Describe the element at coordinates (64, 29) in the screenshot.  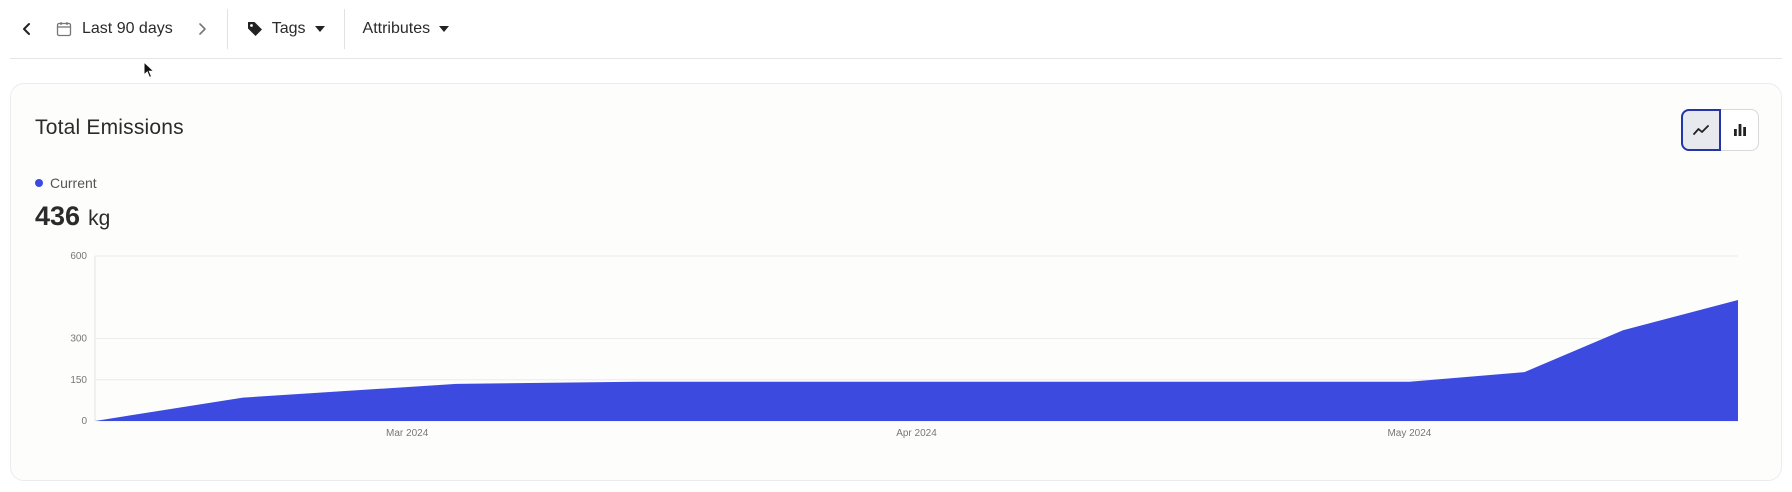
I see `calendar-icon` at that location.